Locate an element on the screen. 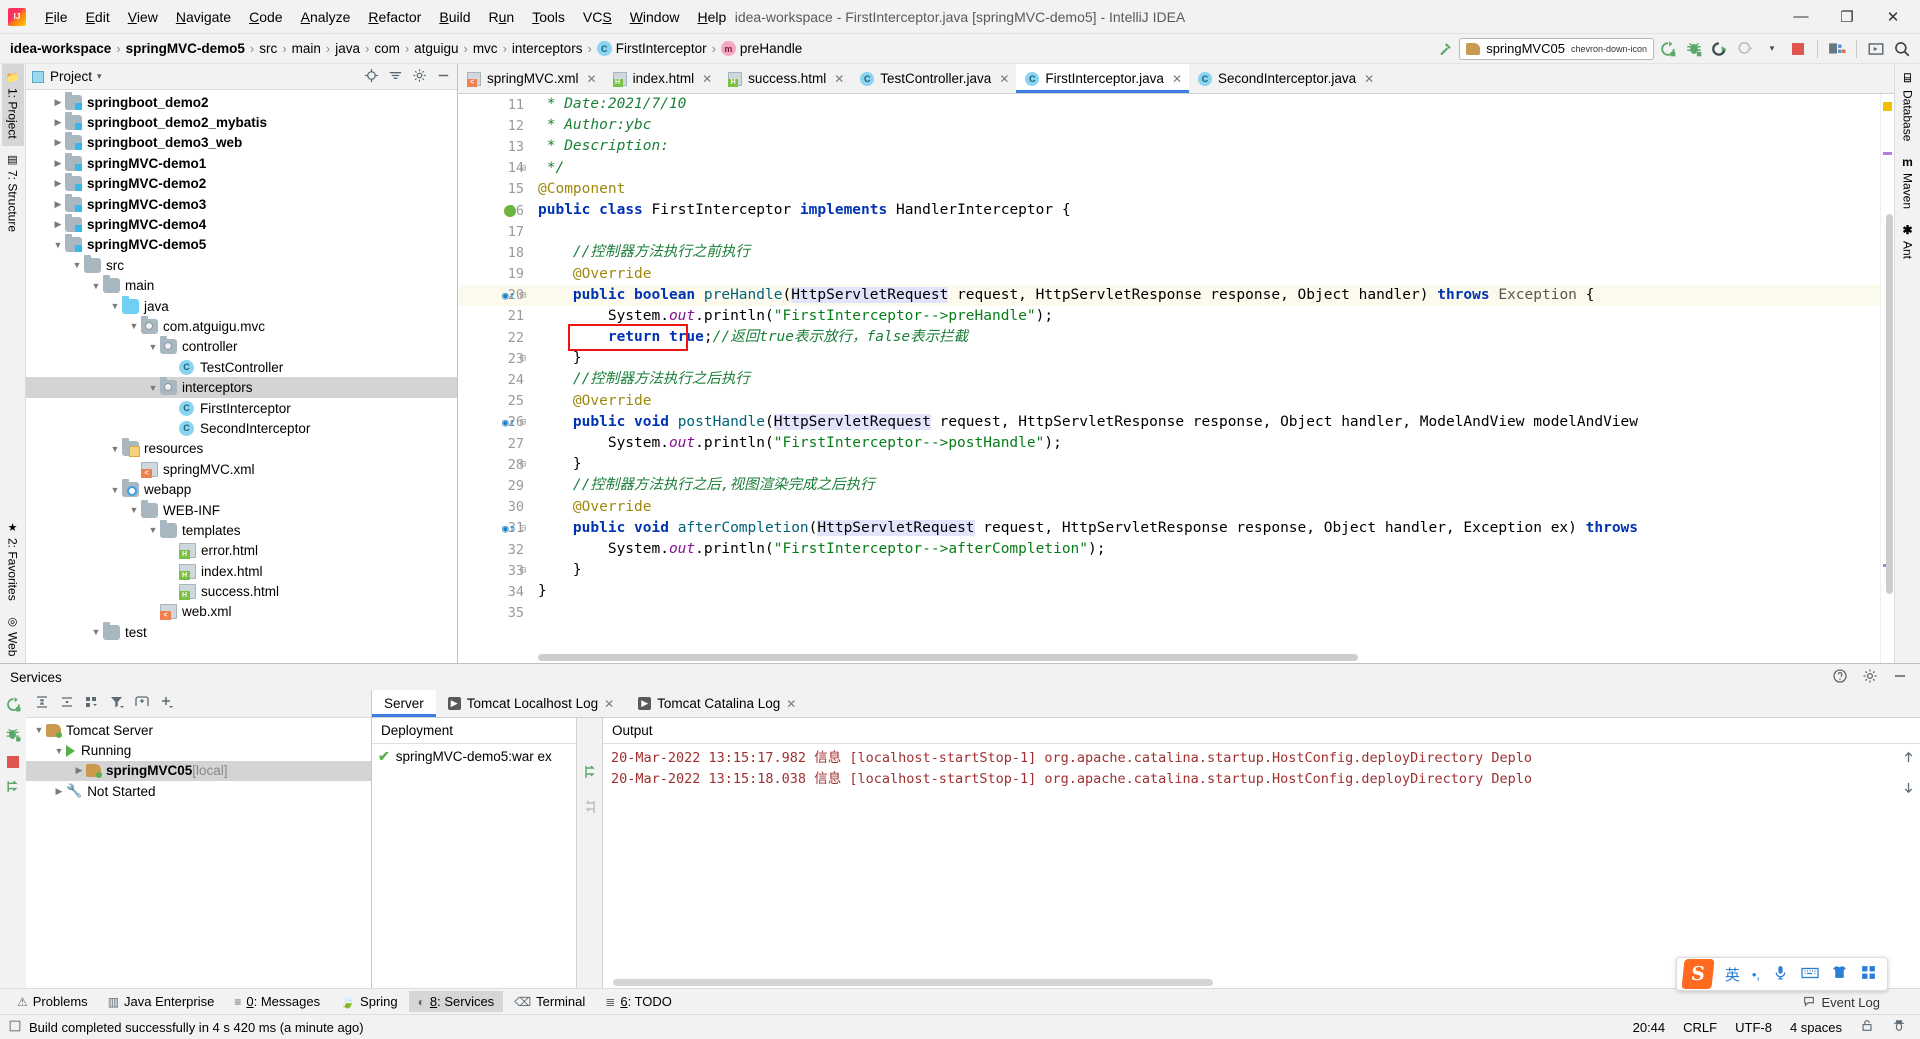  tree-item: ▶C TestController is located at coordinates (241, 367).